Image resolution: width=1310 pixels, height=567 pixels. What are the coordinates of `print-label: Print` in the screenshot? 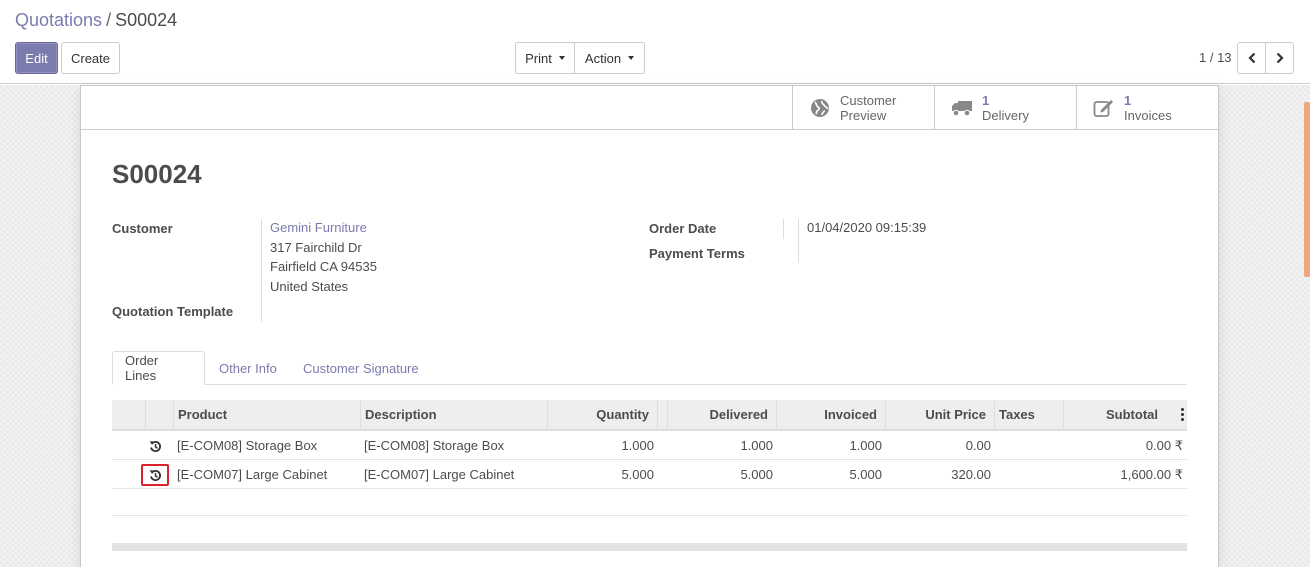 It's located at (538, 58).